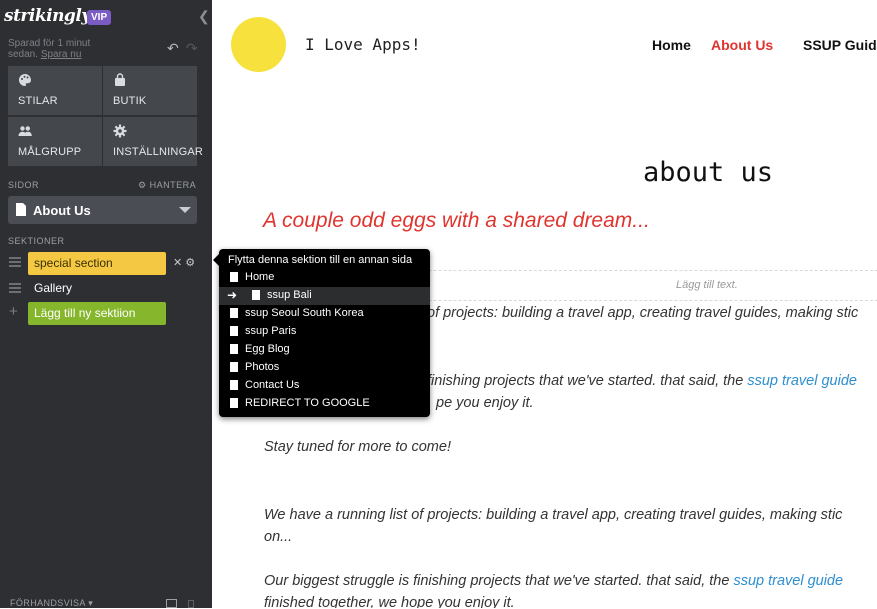  What do you see at coordinates (320, 260) in the screenshot?
I see `popup-title: Flytta denna sektion till en annan sida` at bounding box center [320, 260].